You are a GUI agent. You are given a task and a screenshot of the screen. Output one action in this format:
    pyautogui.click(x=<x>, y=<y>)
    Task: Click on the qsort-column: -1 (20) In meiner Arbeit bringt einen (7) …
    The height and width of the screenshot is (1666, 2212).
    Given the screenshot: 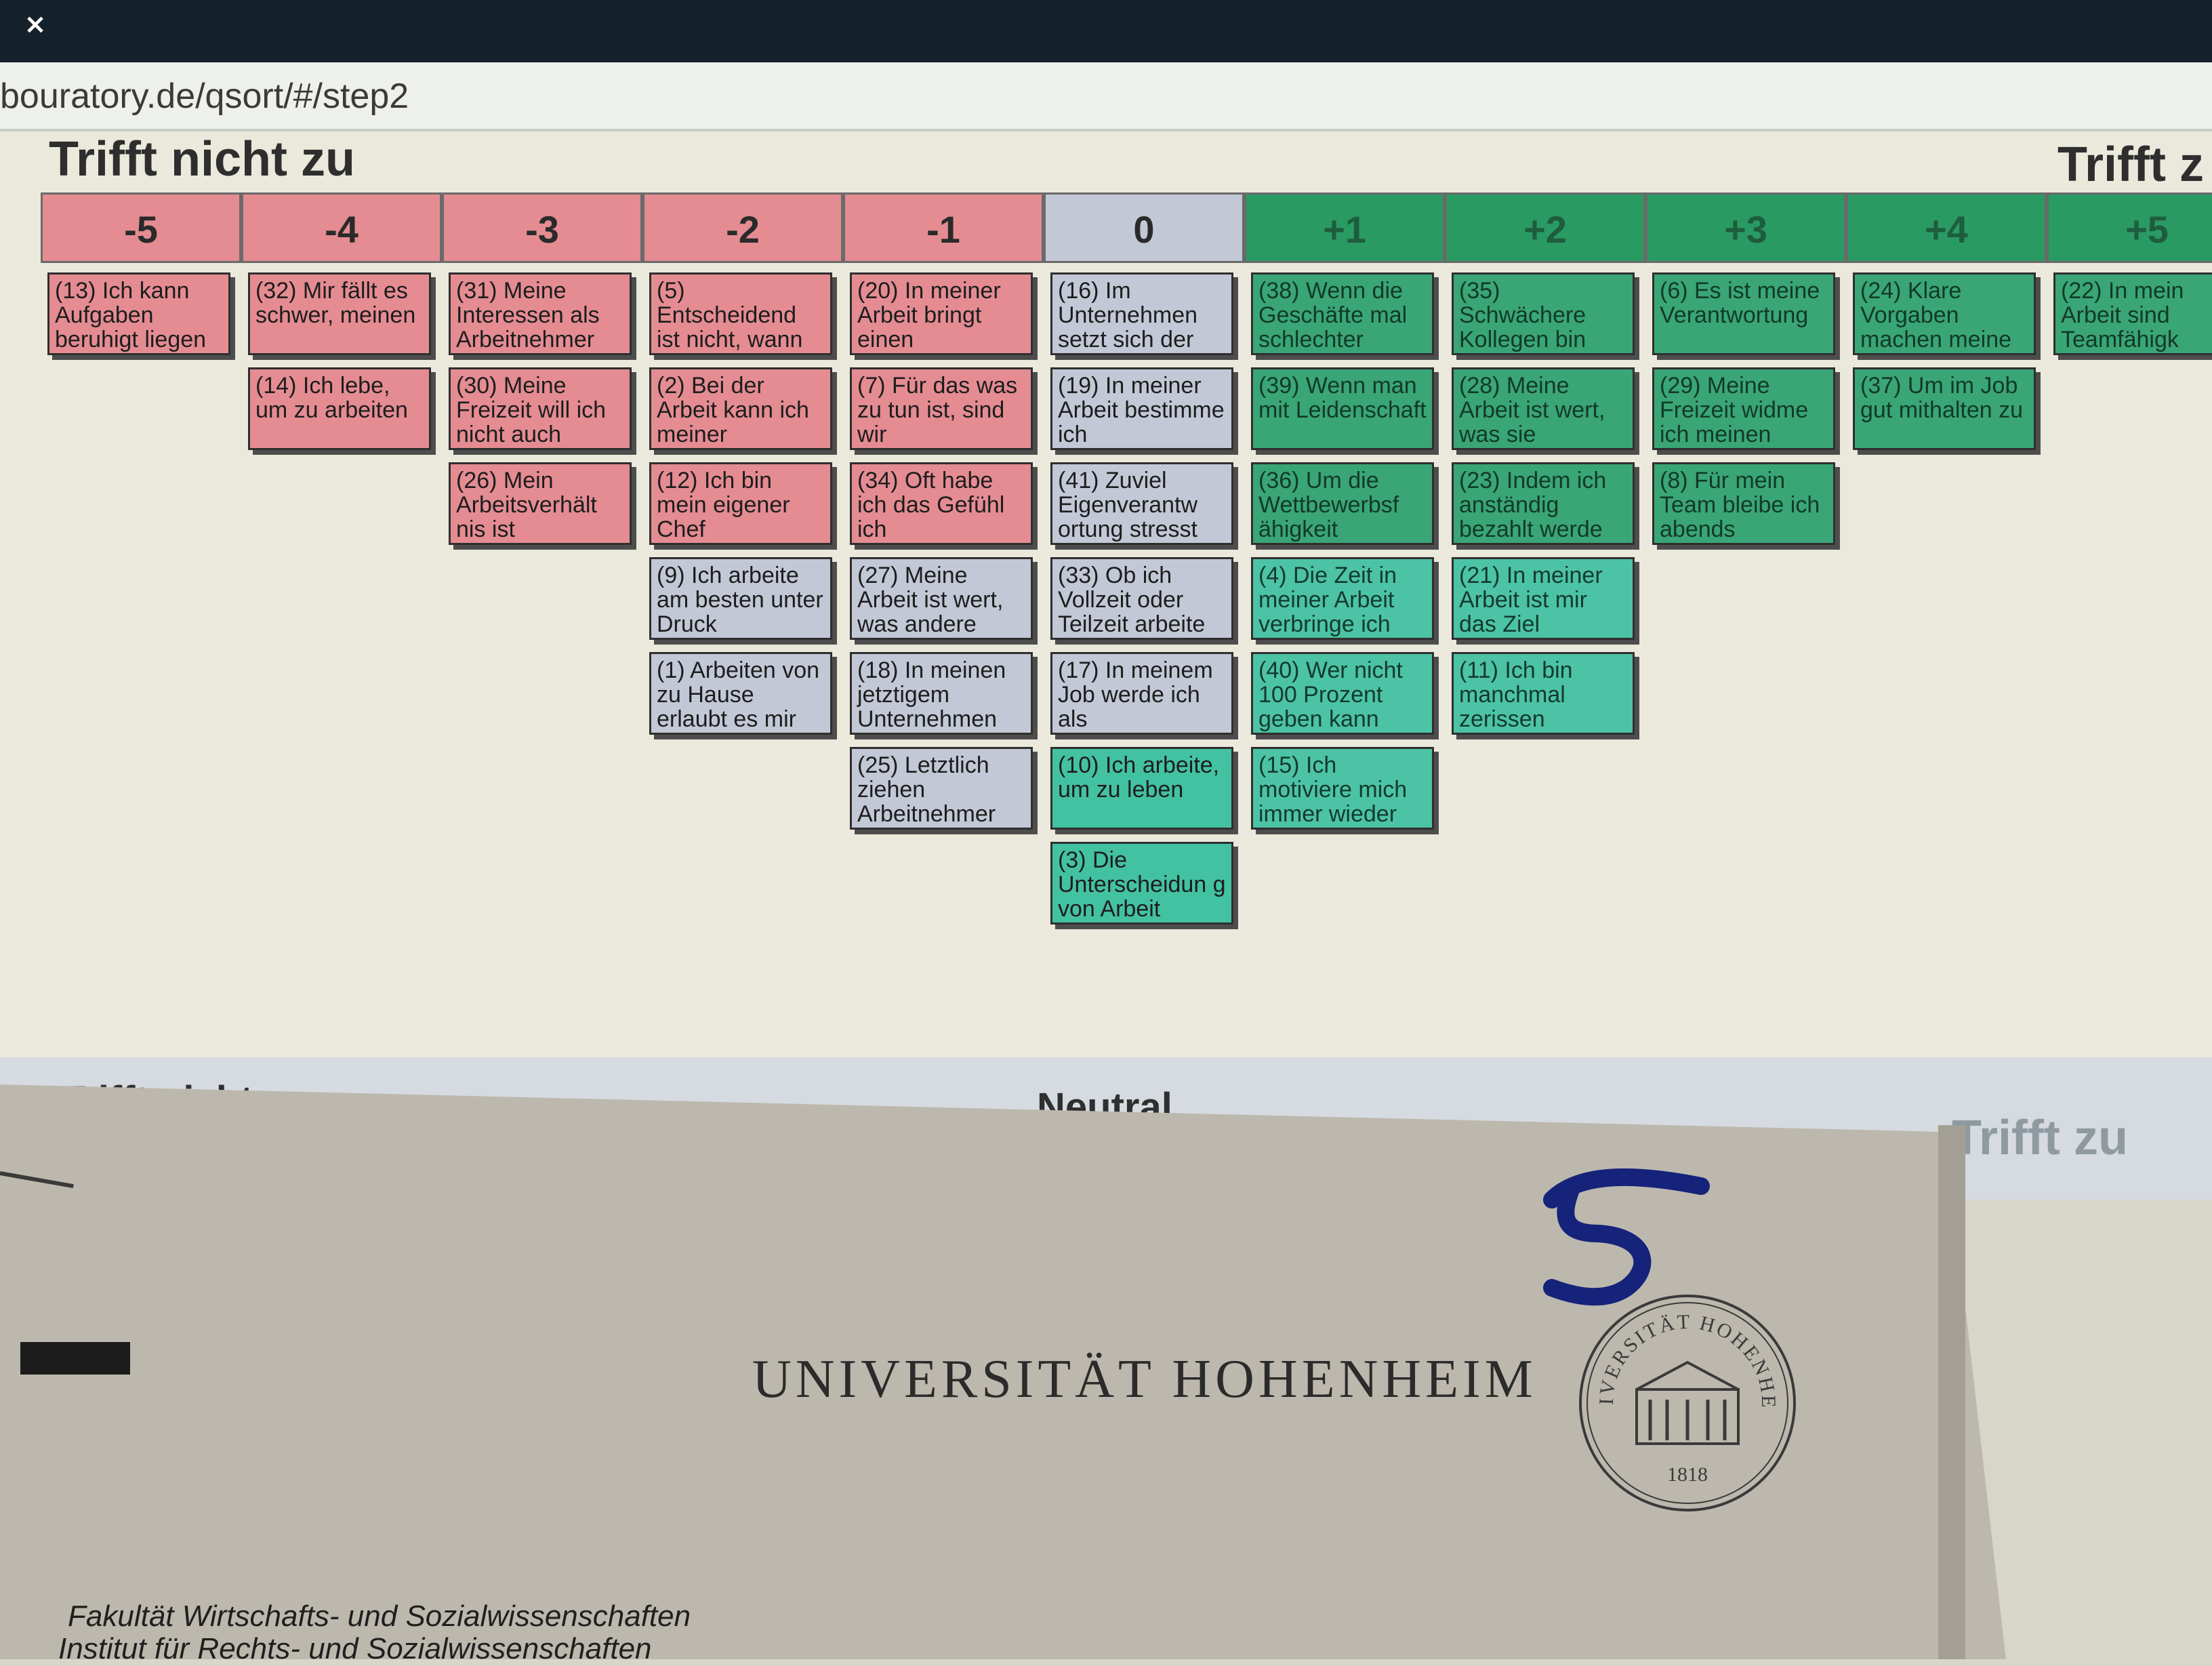 What is the action you would take?
    pyautogui.click(x=944, y=517)
    